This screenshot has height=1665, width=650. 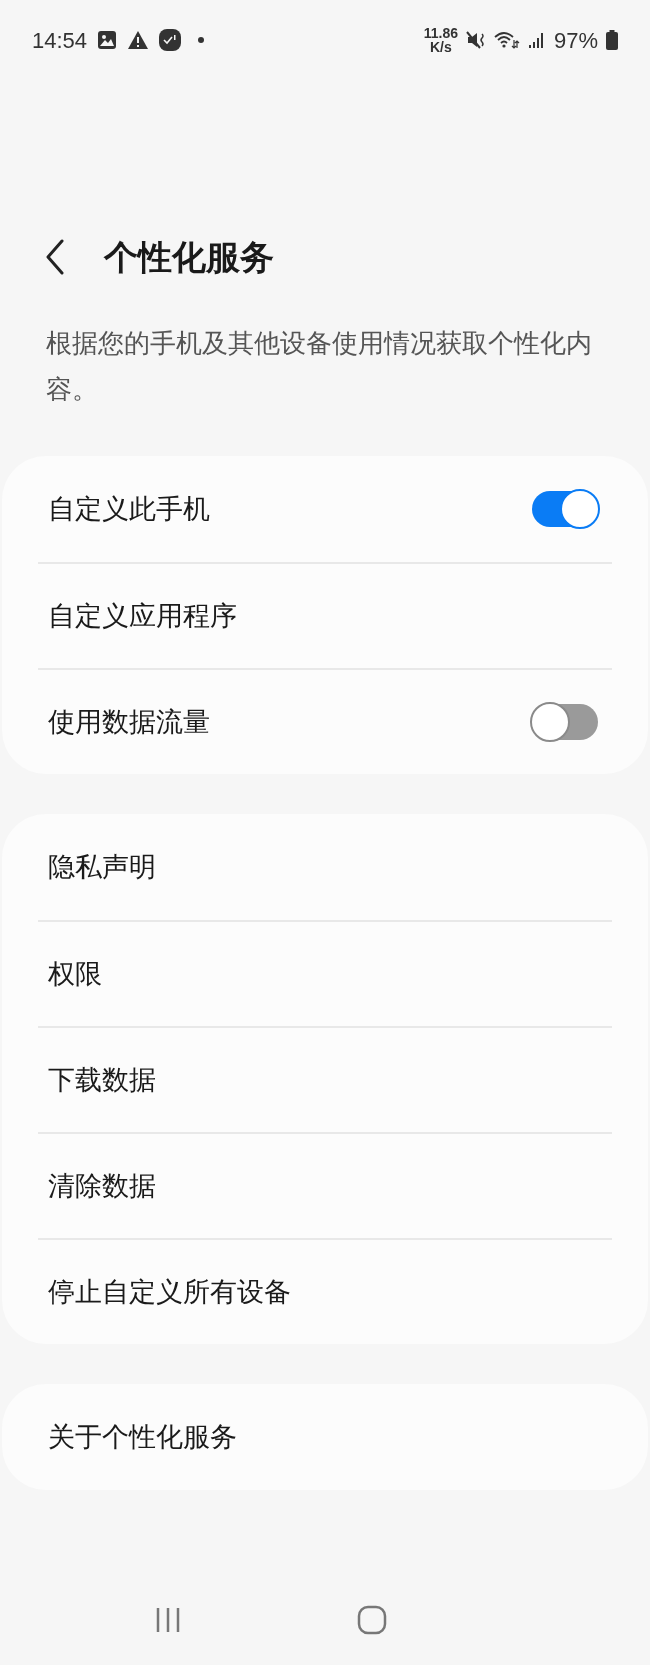 What do you see at coordinates (536, 40) in the screenshot?
I see `signal-icon` at bounding box center [536, 40].